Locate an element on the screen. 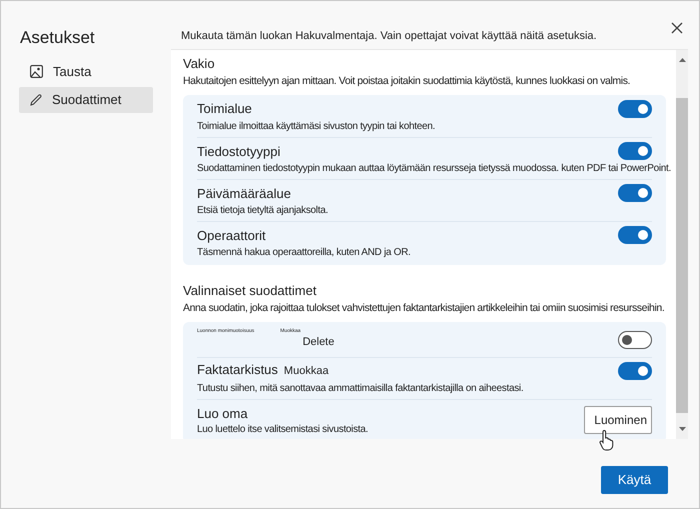 Image resolution: width=700 pixels, height=509 pixels. scroll-down-icon is located at coordinates (682, 429).